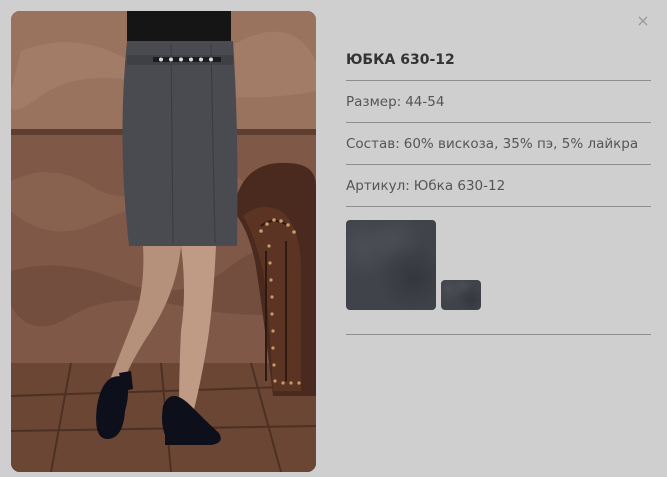 This screenshot has height=477, width=667. I want to click on size-value: 44-54, so click(425, 102).